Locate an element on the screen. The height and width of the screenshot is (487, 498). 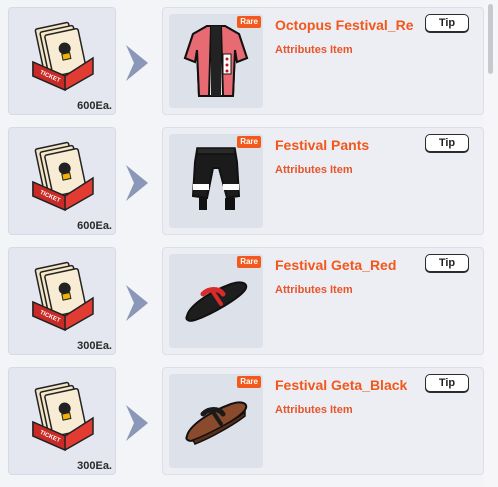
vertical-scrollbar is located at coordinates (491, 243).